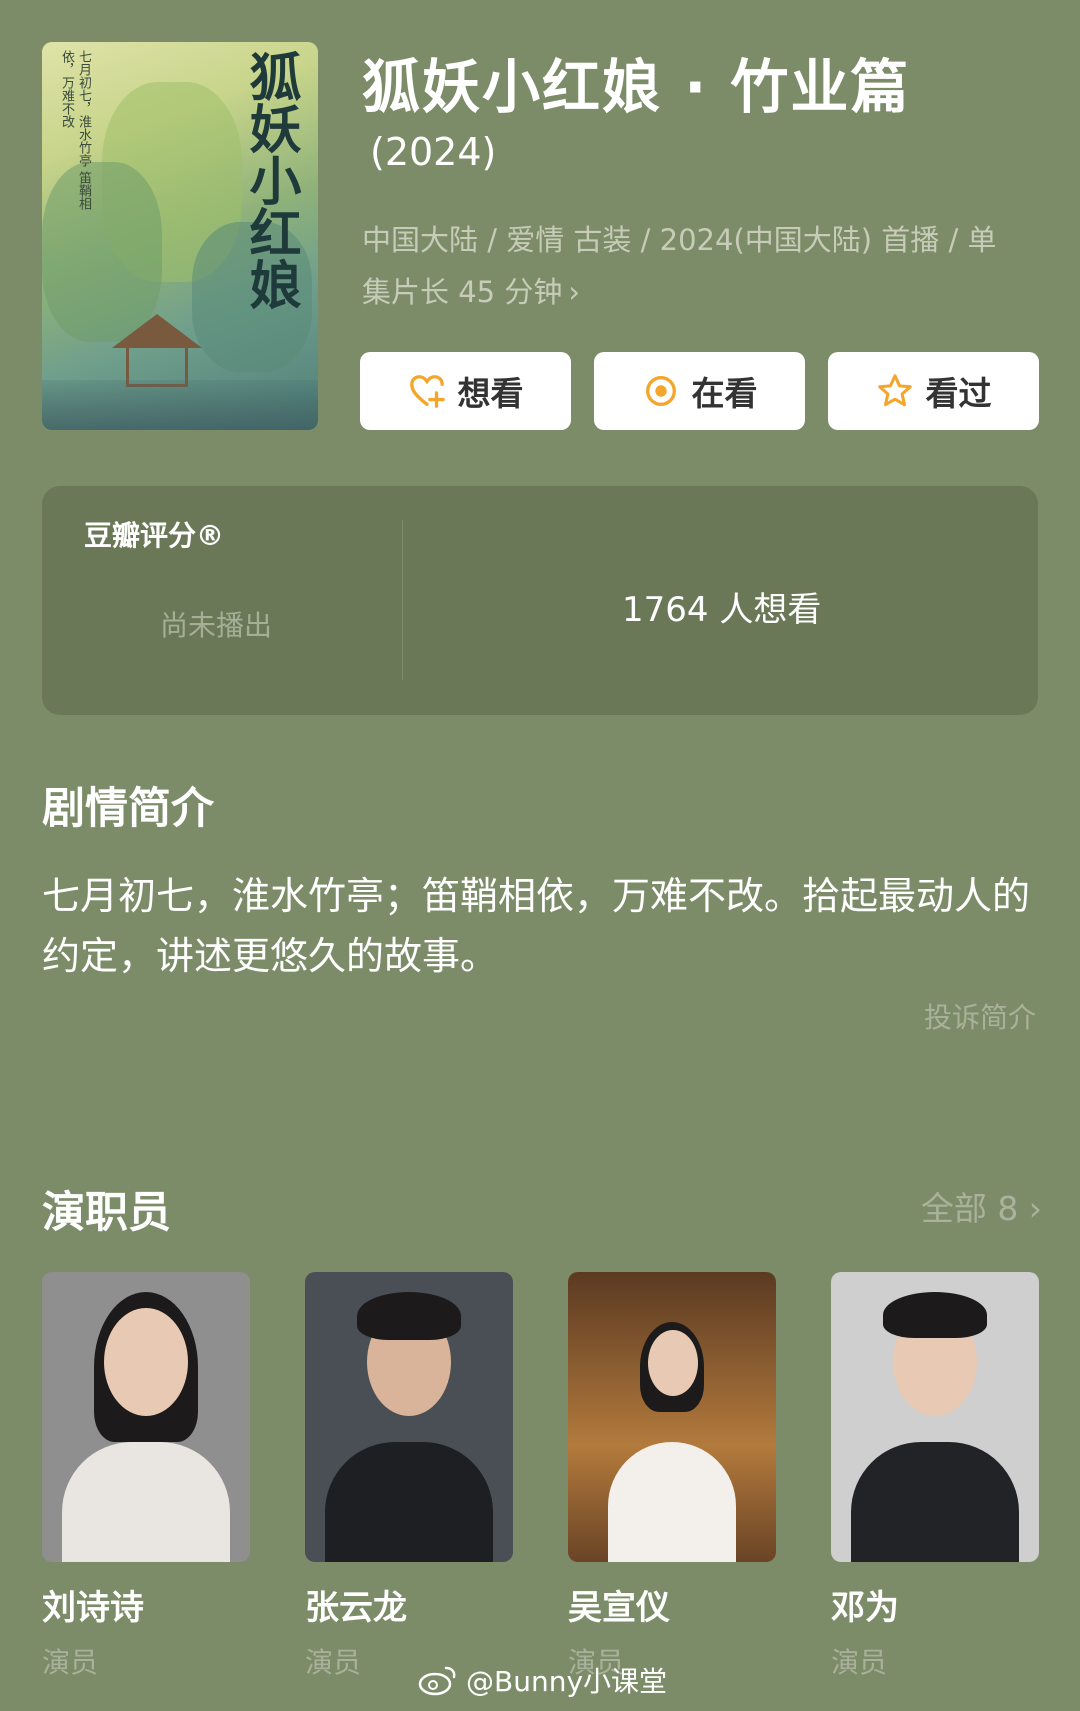  What do you see at coordinates (437, 1681) in the screenshot?
I see `weibo-icon` at bounding box center [437, 1681].